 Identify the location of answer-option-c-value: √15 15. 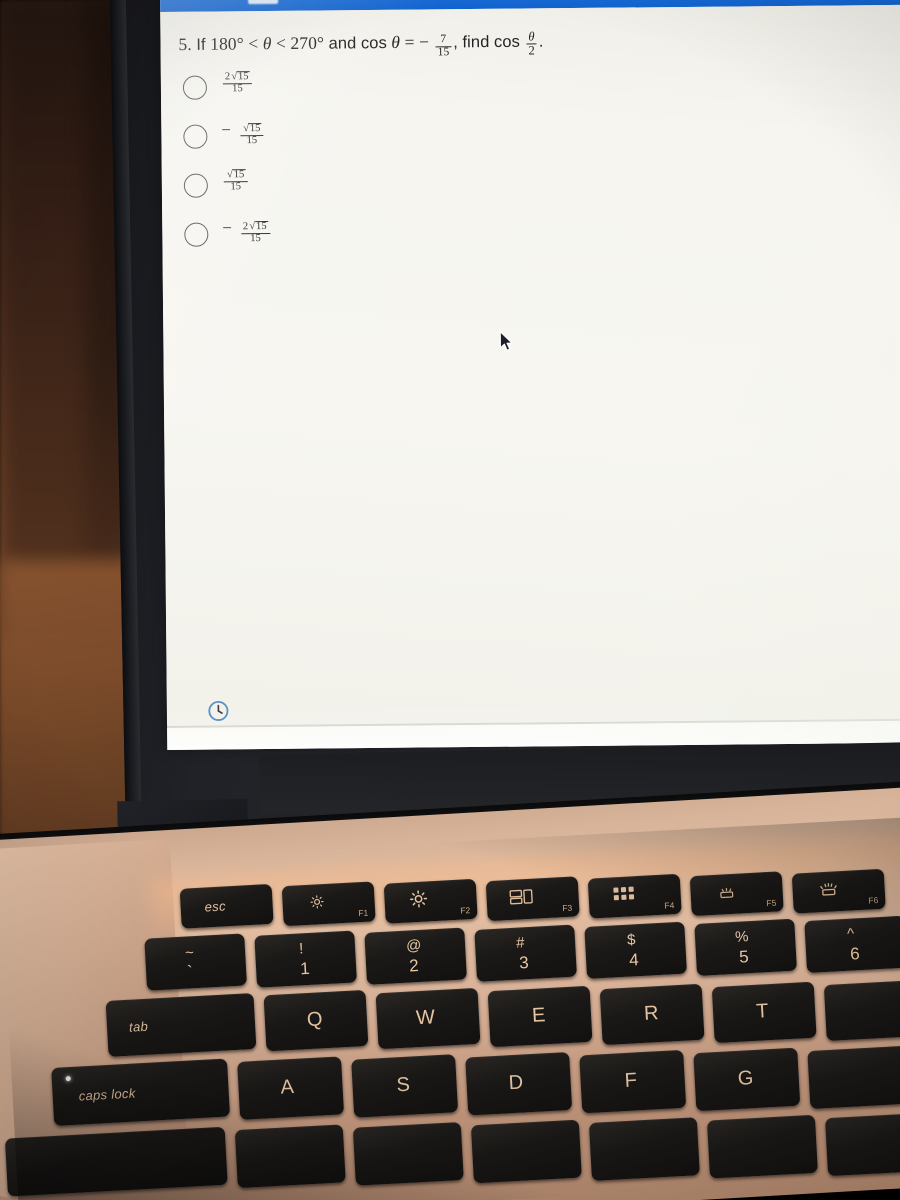
(236, 181).